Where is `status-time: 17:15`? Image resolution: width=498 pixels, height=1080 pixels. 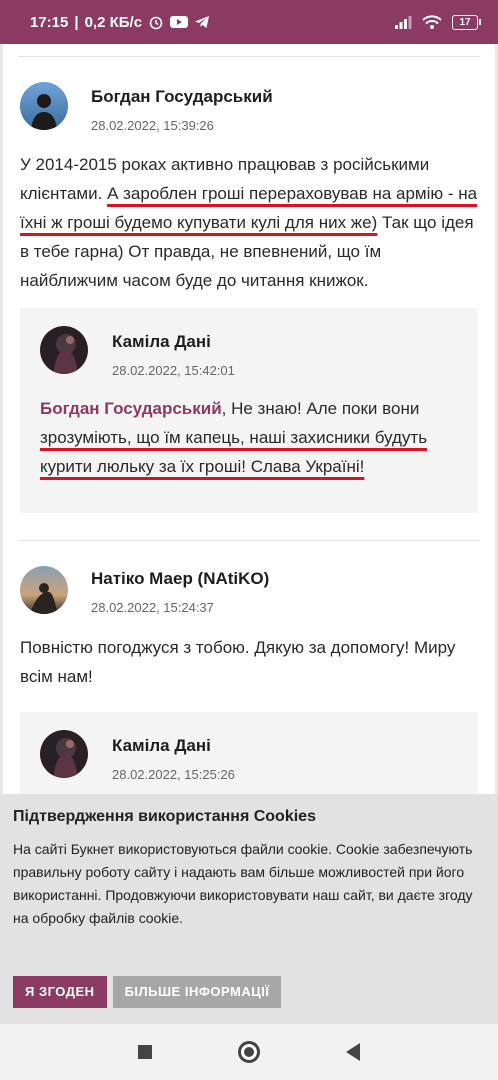
status-time: 17:15 is located at coordinates (49, 22).